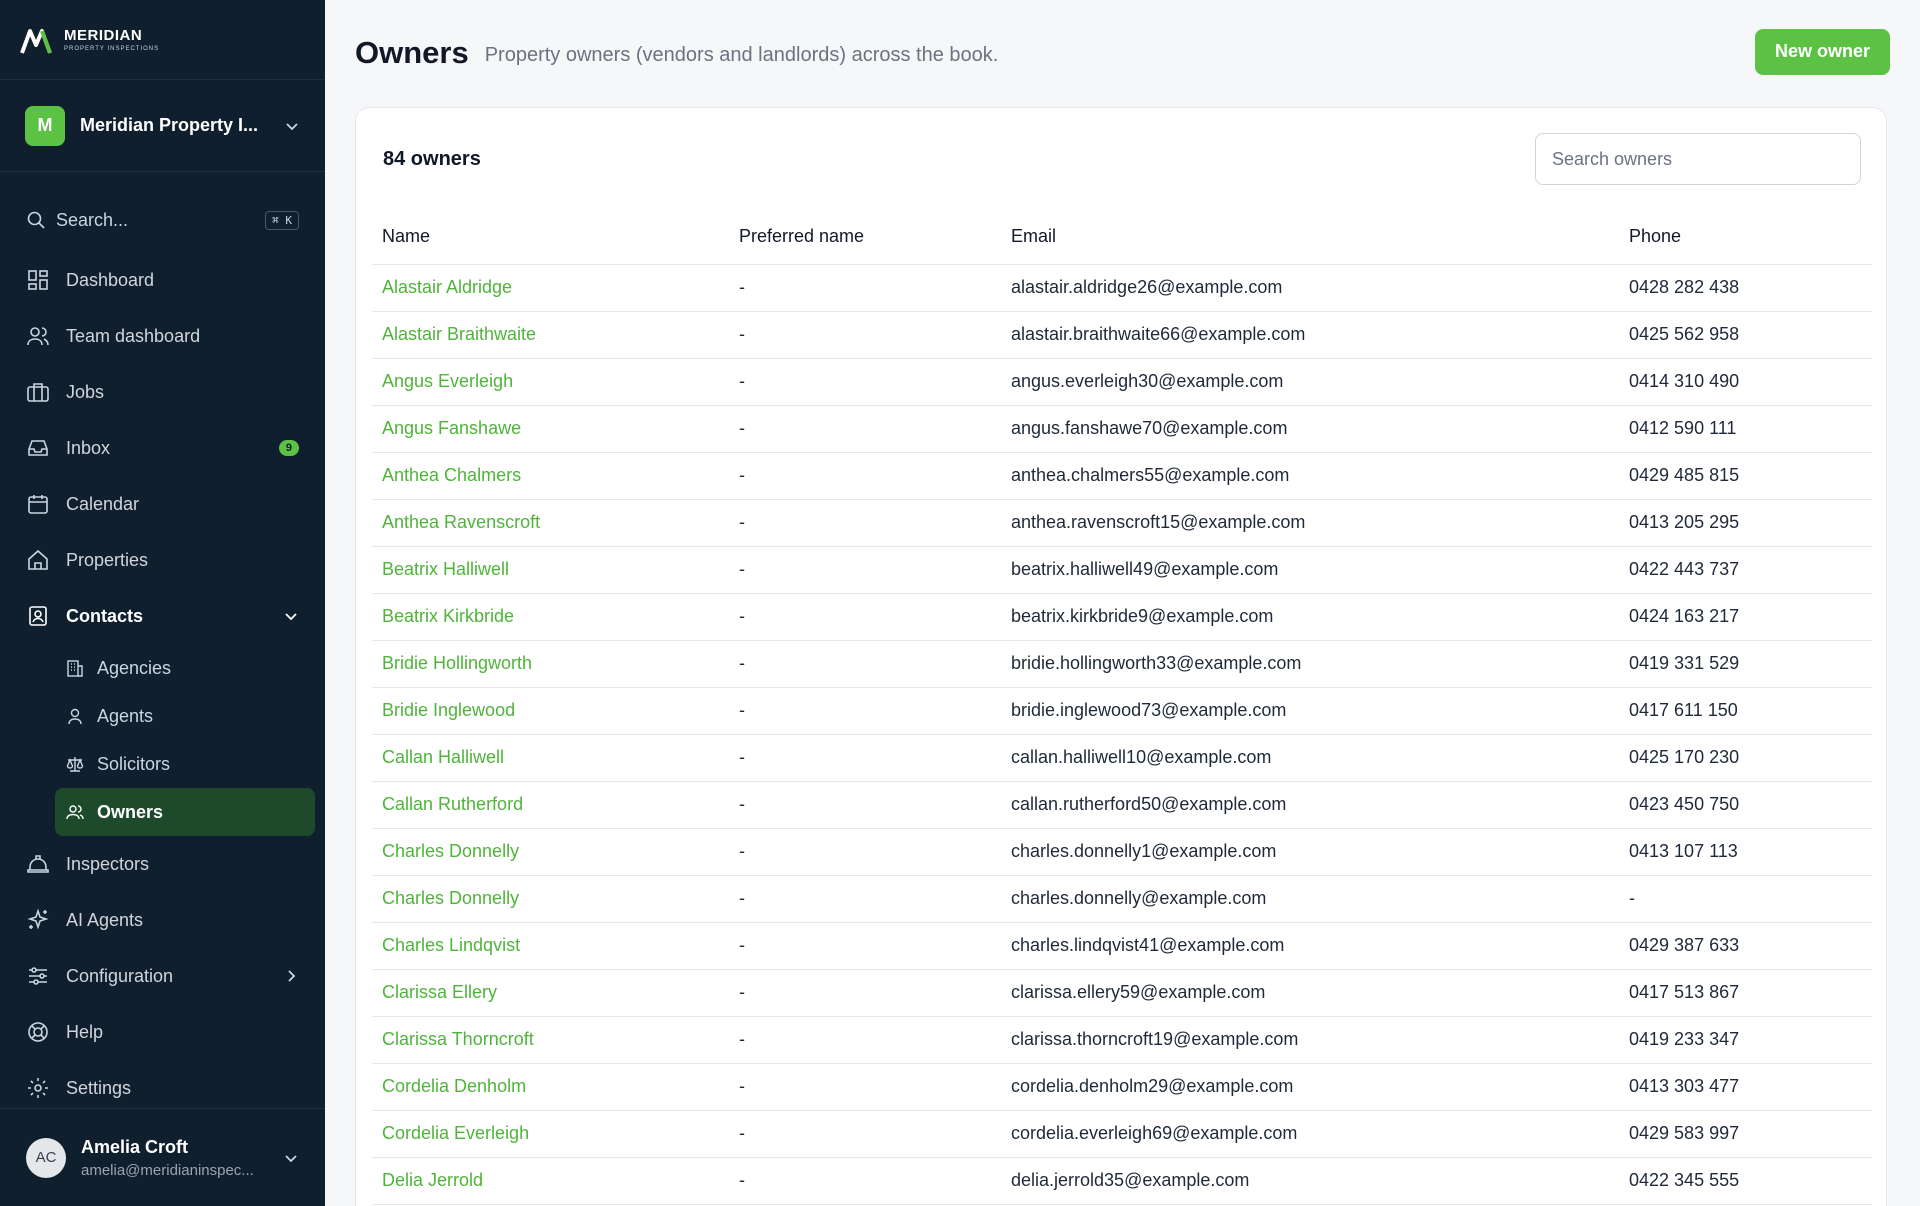 The image size is (1920, 1206). I want to click on new-owner-button: New owner, so click(1822, 51).